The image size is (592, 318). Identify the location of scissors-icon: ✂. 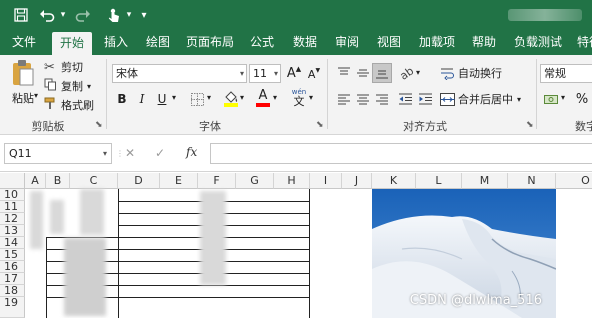
(49, 67).